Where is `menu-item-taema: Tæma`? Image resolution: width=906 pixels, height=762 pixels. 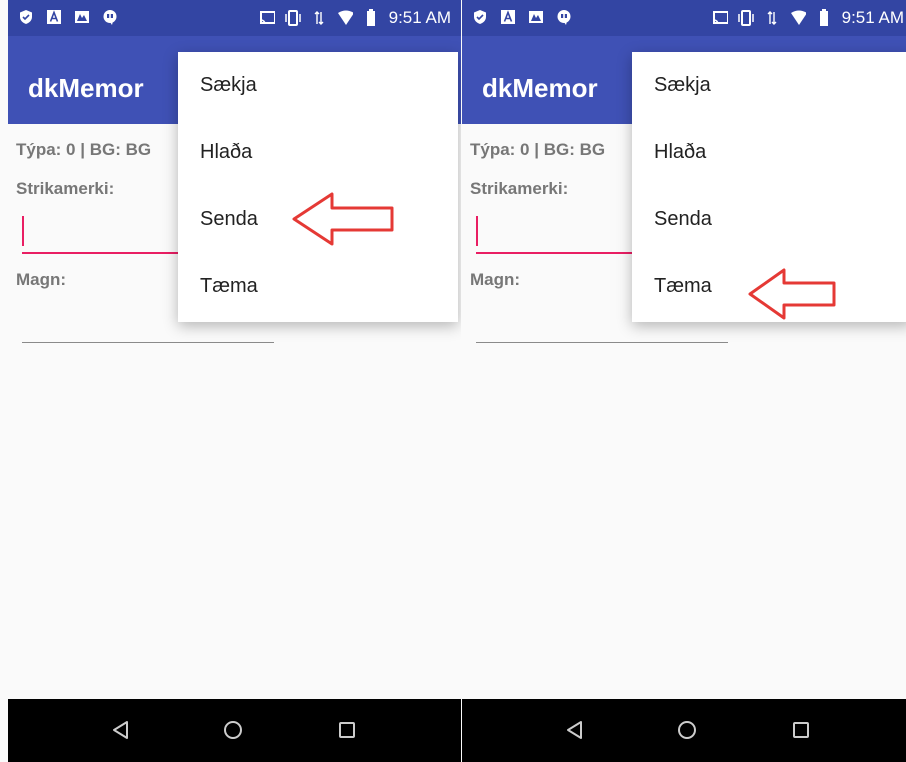 menu-item-taema: Tæma is located at coordinates (318, 286).